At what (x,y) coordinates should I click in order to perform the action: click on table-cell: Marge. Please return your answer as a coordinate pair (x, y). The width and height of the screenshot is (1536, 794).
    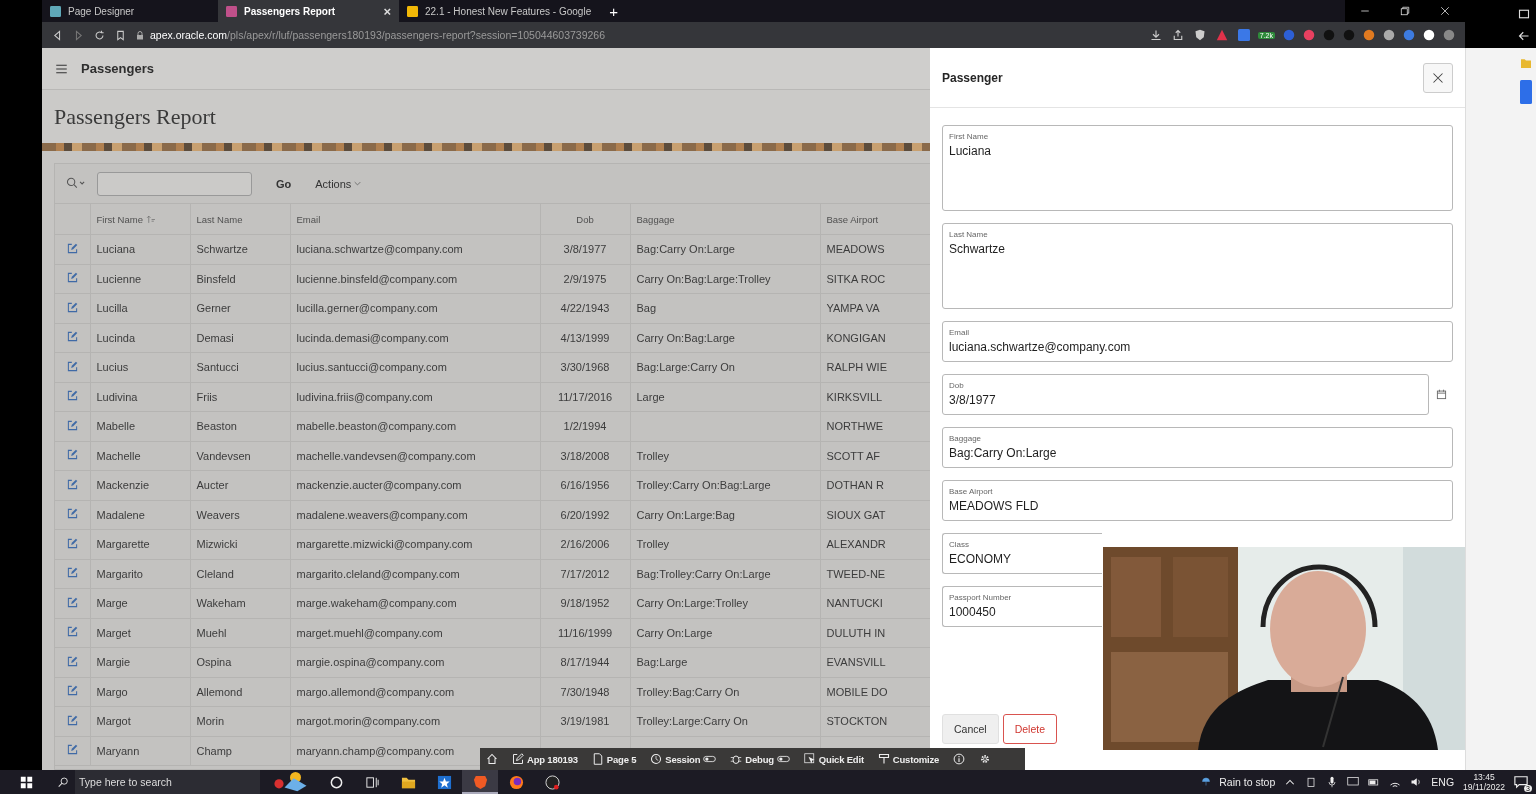
    Looking at the image, I should click on (112, 603).